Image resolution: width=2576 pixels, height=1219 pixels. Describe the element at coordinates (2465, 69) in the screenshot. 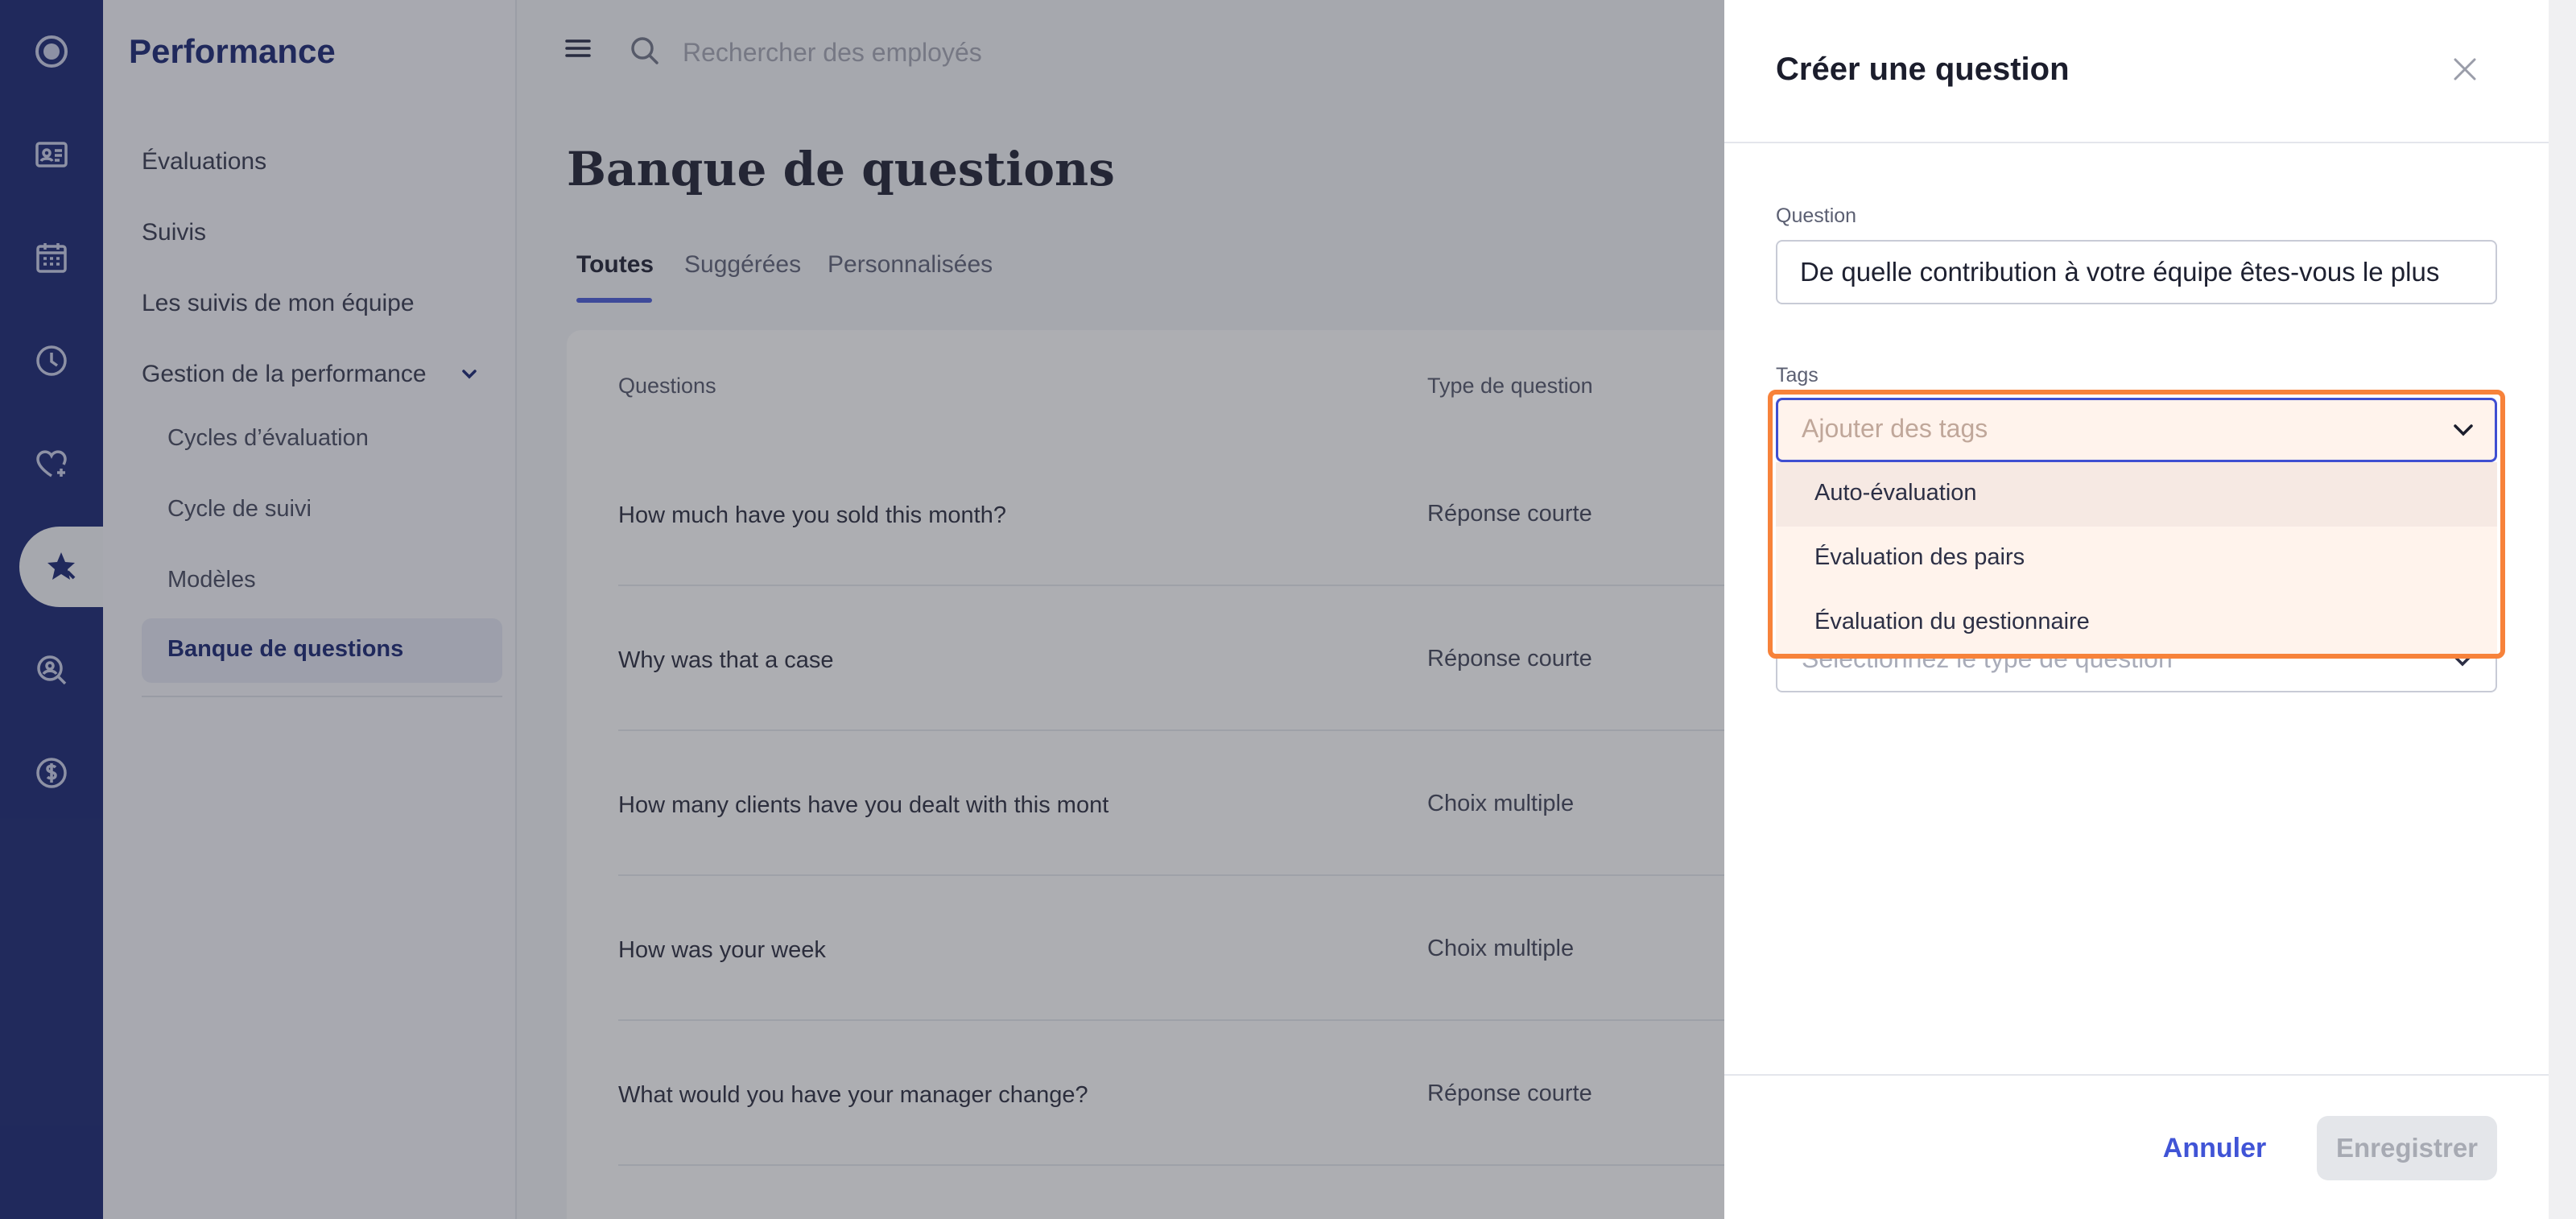

I see `close-icon` at that location.